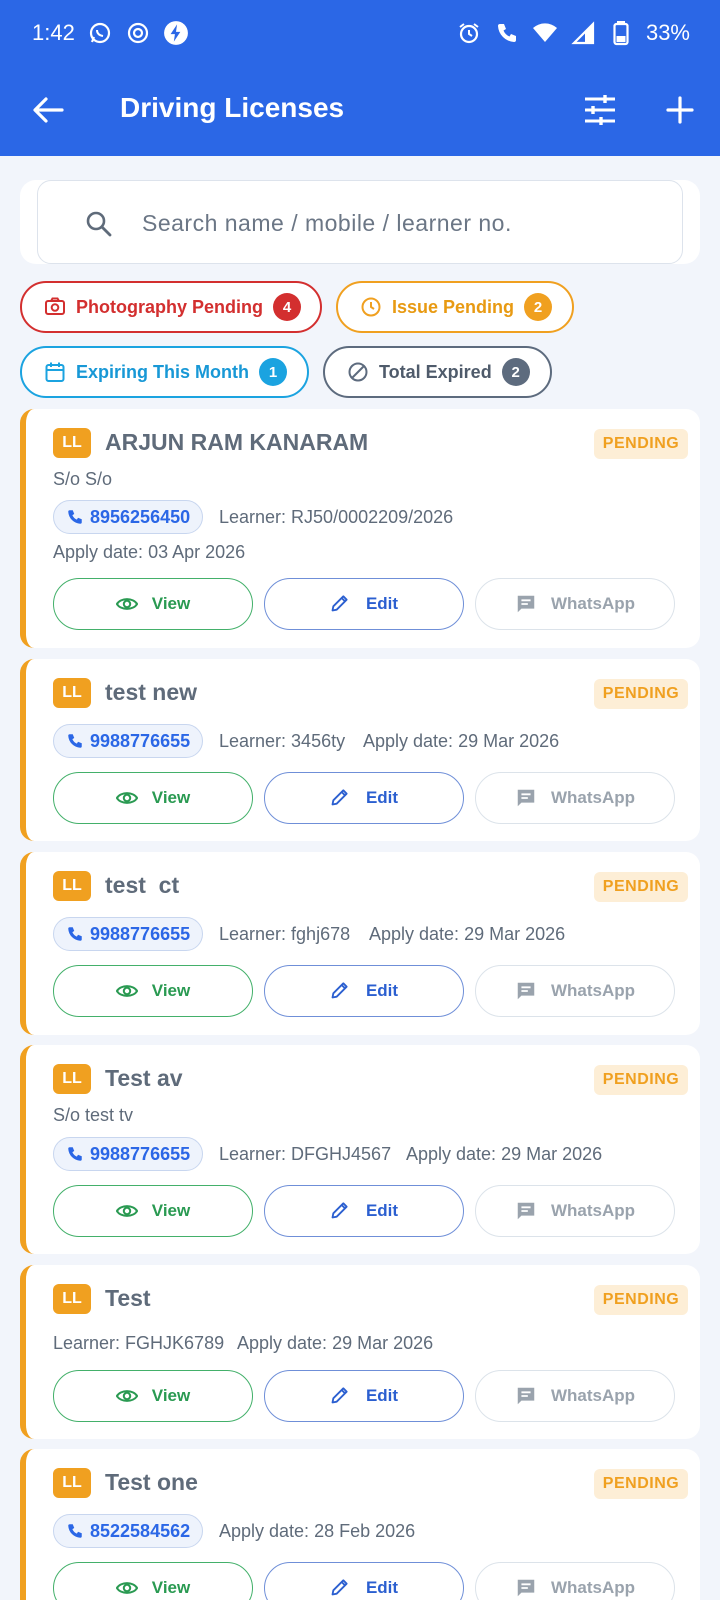  I want to click on search-container, so click(360, 222).